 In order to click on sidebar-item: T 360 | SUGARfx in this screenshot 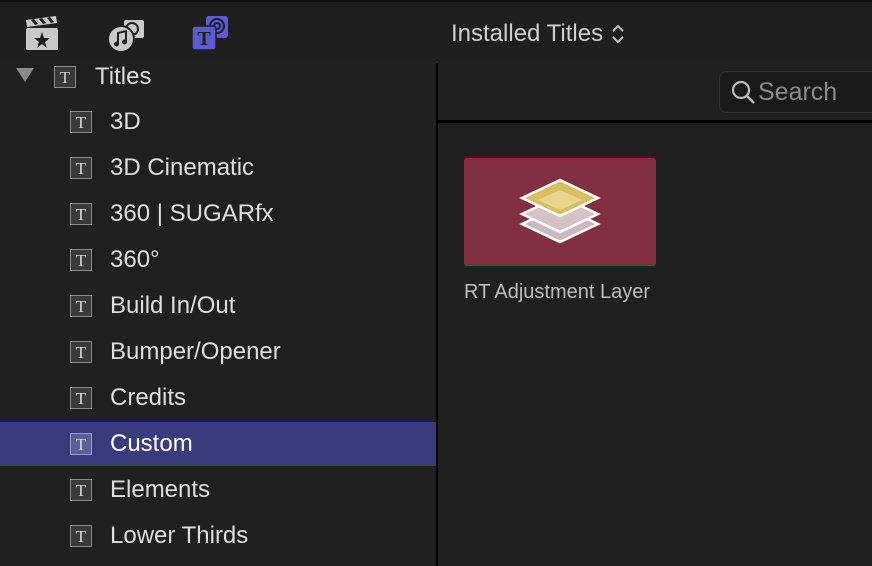, I will do `click(218, 214)`.